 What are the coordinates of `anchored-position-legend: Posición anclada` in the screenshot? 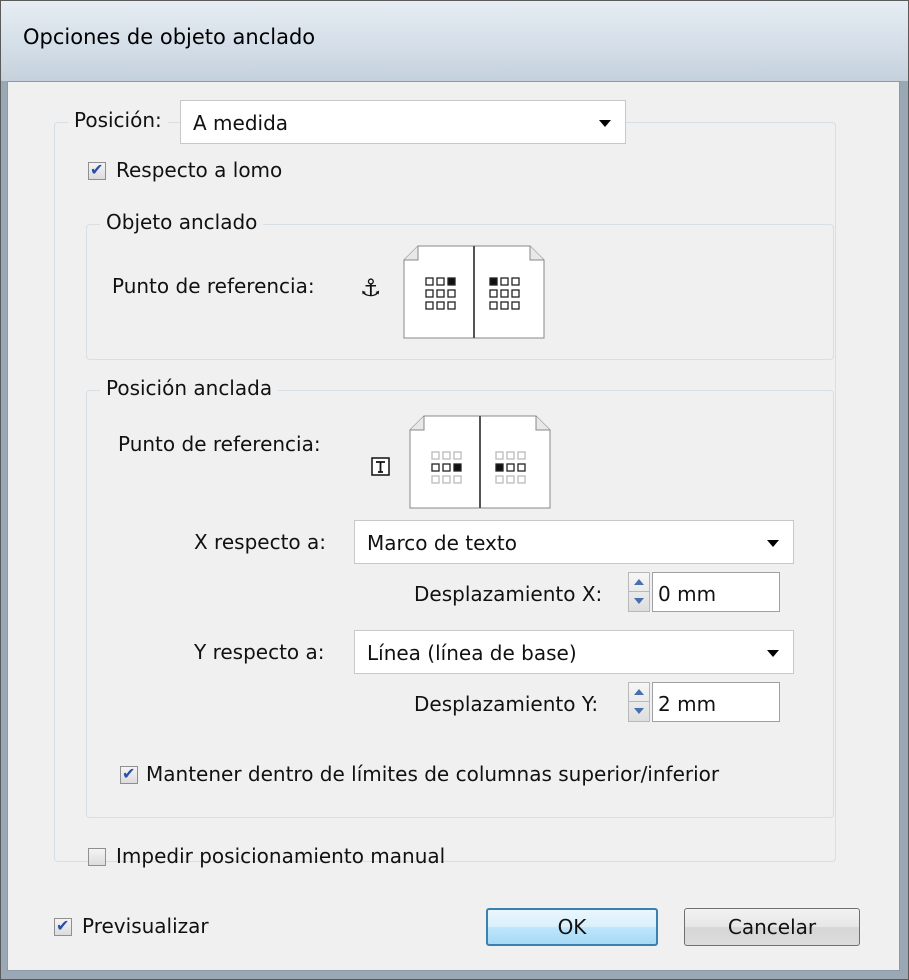 It's located at (189, 388).